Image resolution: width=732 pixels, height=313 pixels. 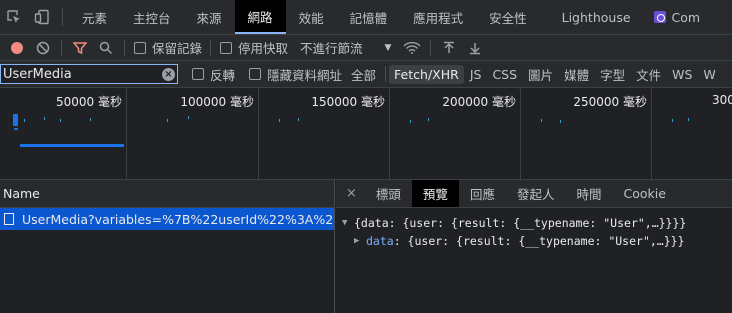 What do you see at coordinates (167, 194) in the screenshot?
I see `name-column-header: Name` at bounding box center [167, 194].